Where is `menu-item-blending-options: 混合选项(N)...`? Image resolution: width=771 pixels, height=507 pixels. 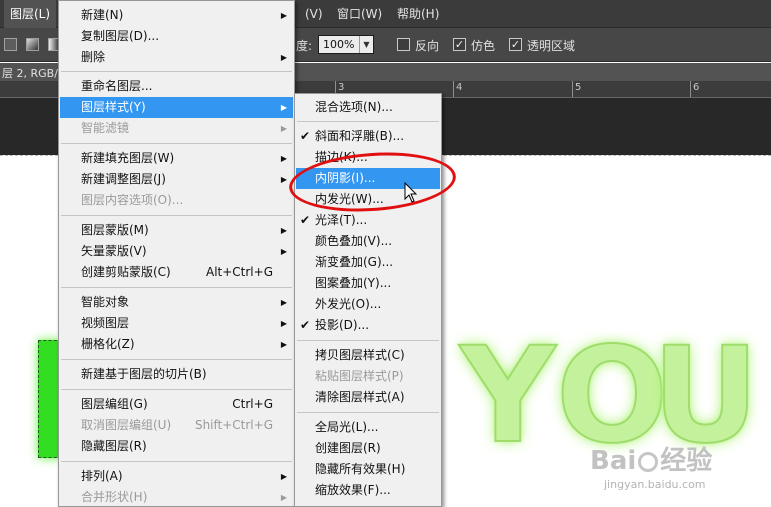
menu-item-blending-options: 混合选项(N)... is located at coordinates (368, 107).